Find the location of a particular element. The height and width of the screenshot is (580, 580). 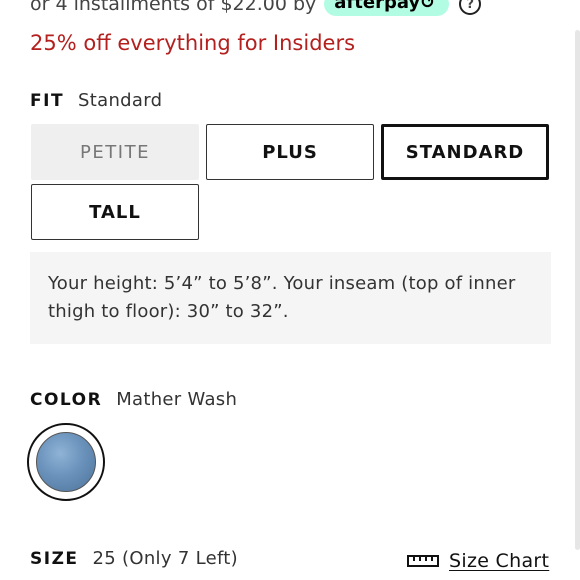

scrollbar is located at coordinates (577, 290).